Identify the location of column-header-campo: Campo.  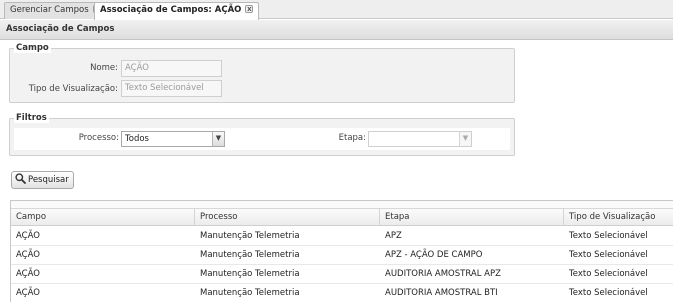
(103, 217).